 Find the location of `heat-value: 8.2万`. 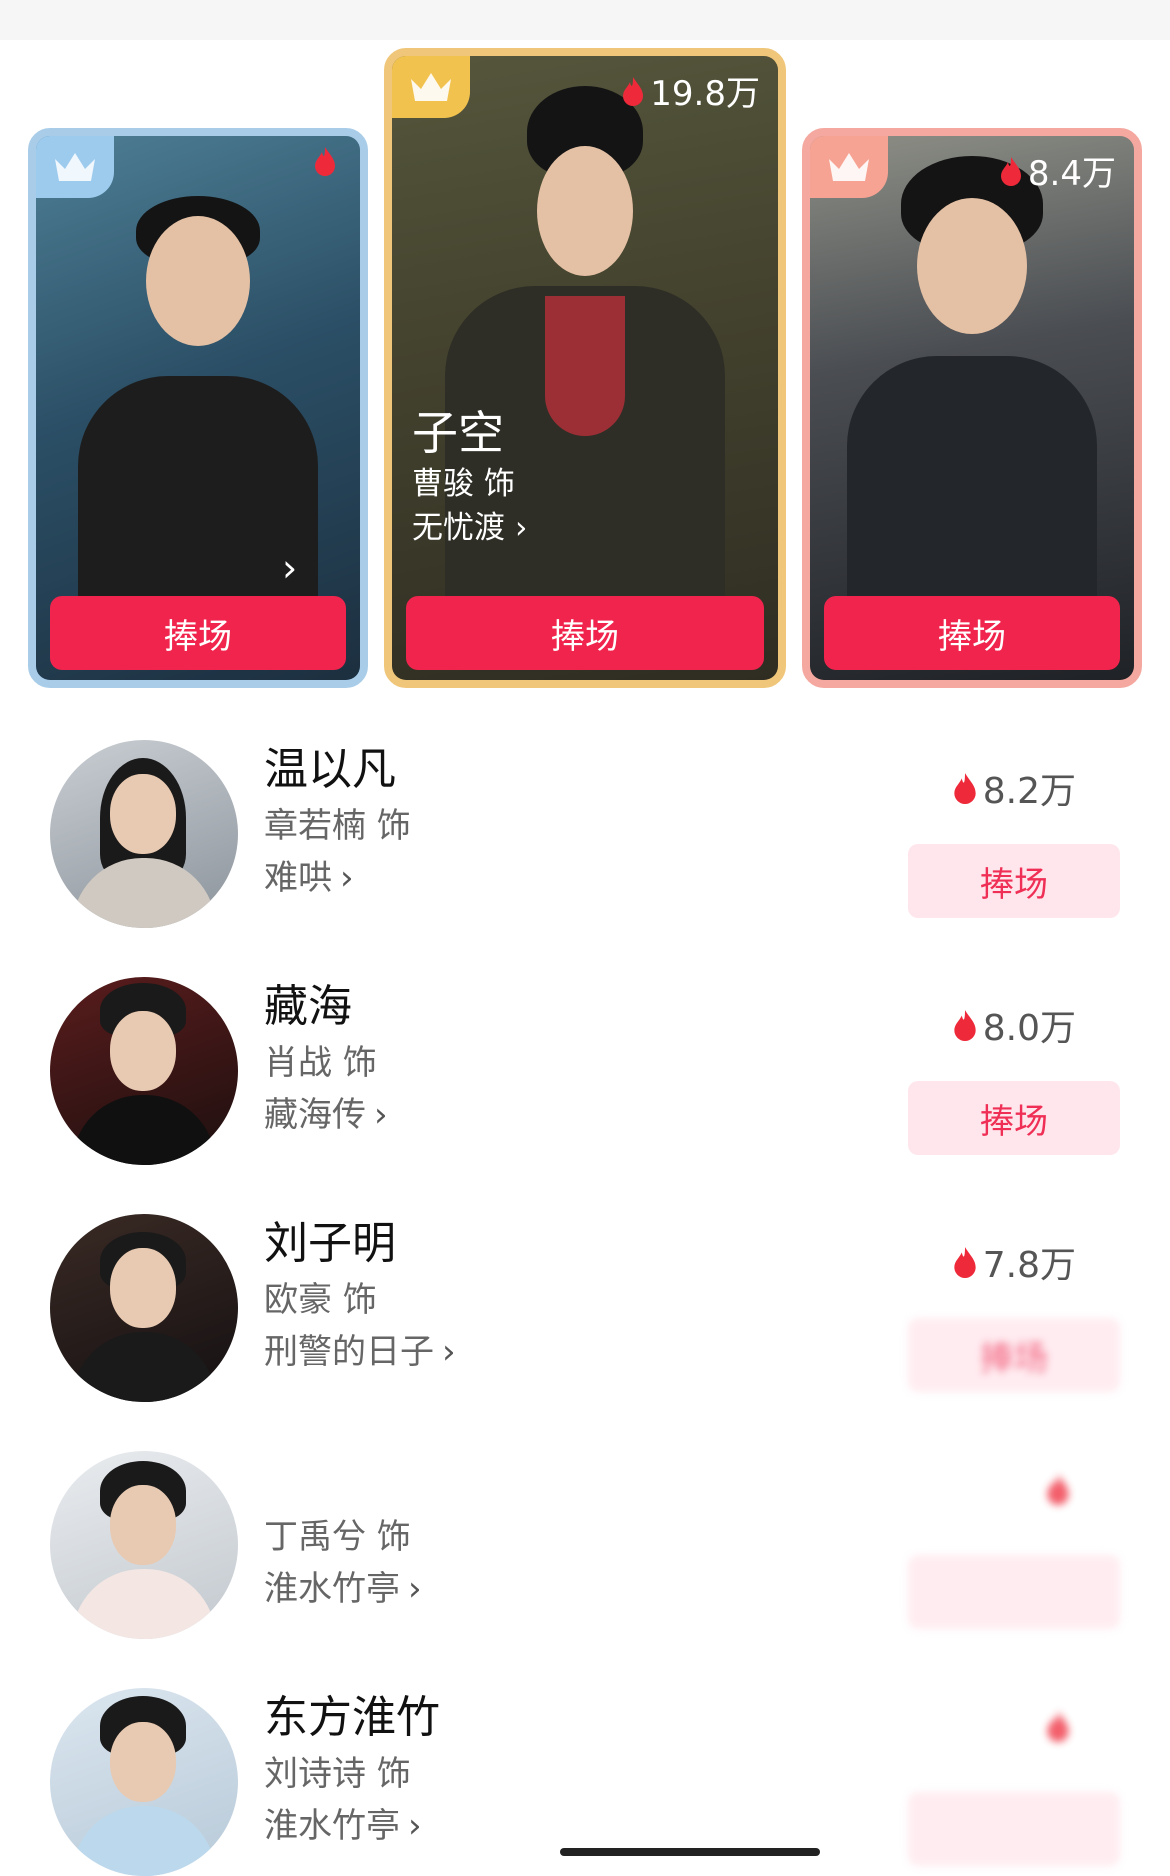

heat-value: 8.2万 is located at coordinates (1029, 791).